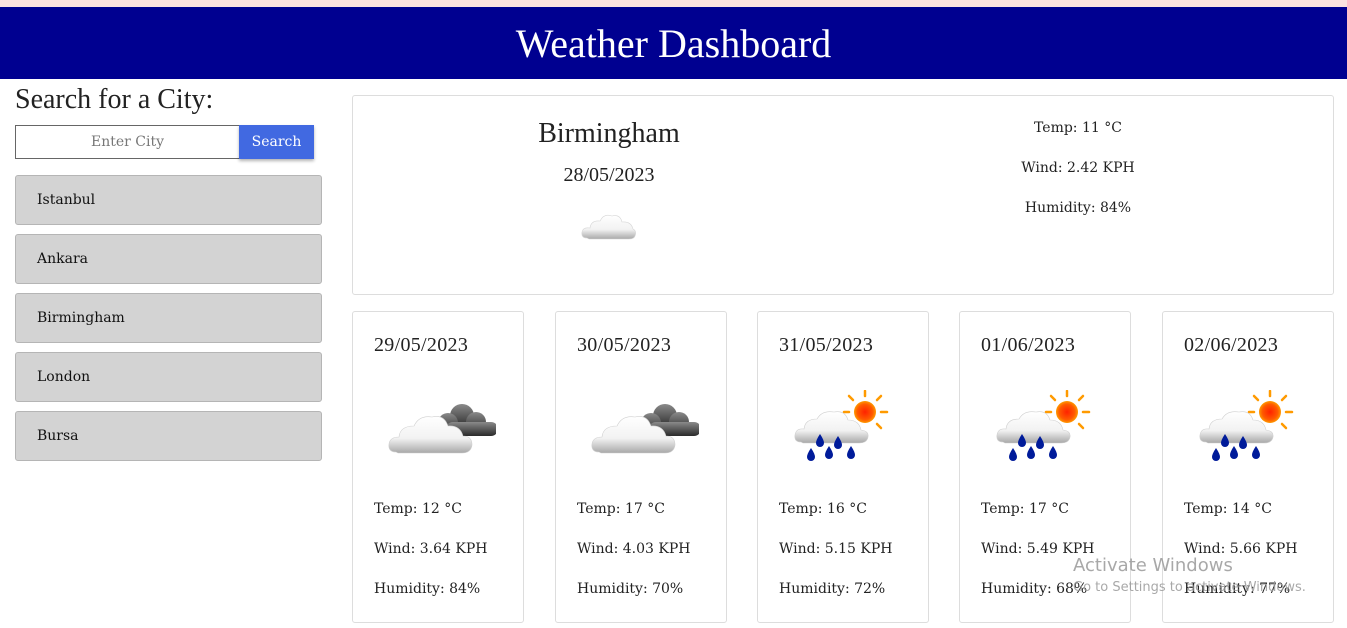 Image resolution: width=1347 pixels, height=628 pixels. What do you see at coordinates (1078, 128) in the screenshot?
I see `current-temp: Temp: 11 °C` at bounding box center [1078, 128].